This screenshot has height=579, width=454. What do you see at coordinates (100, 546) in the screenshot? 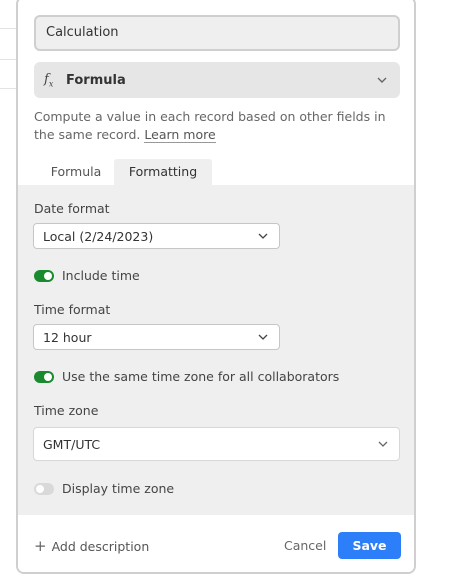
I see `add-description-label: Add description` at bounding box center [100, 546].